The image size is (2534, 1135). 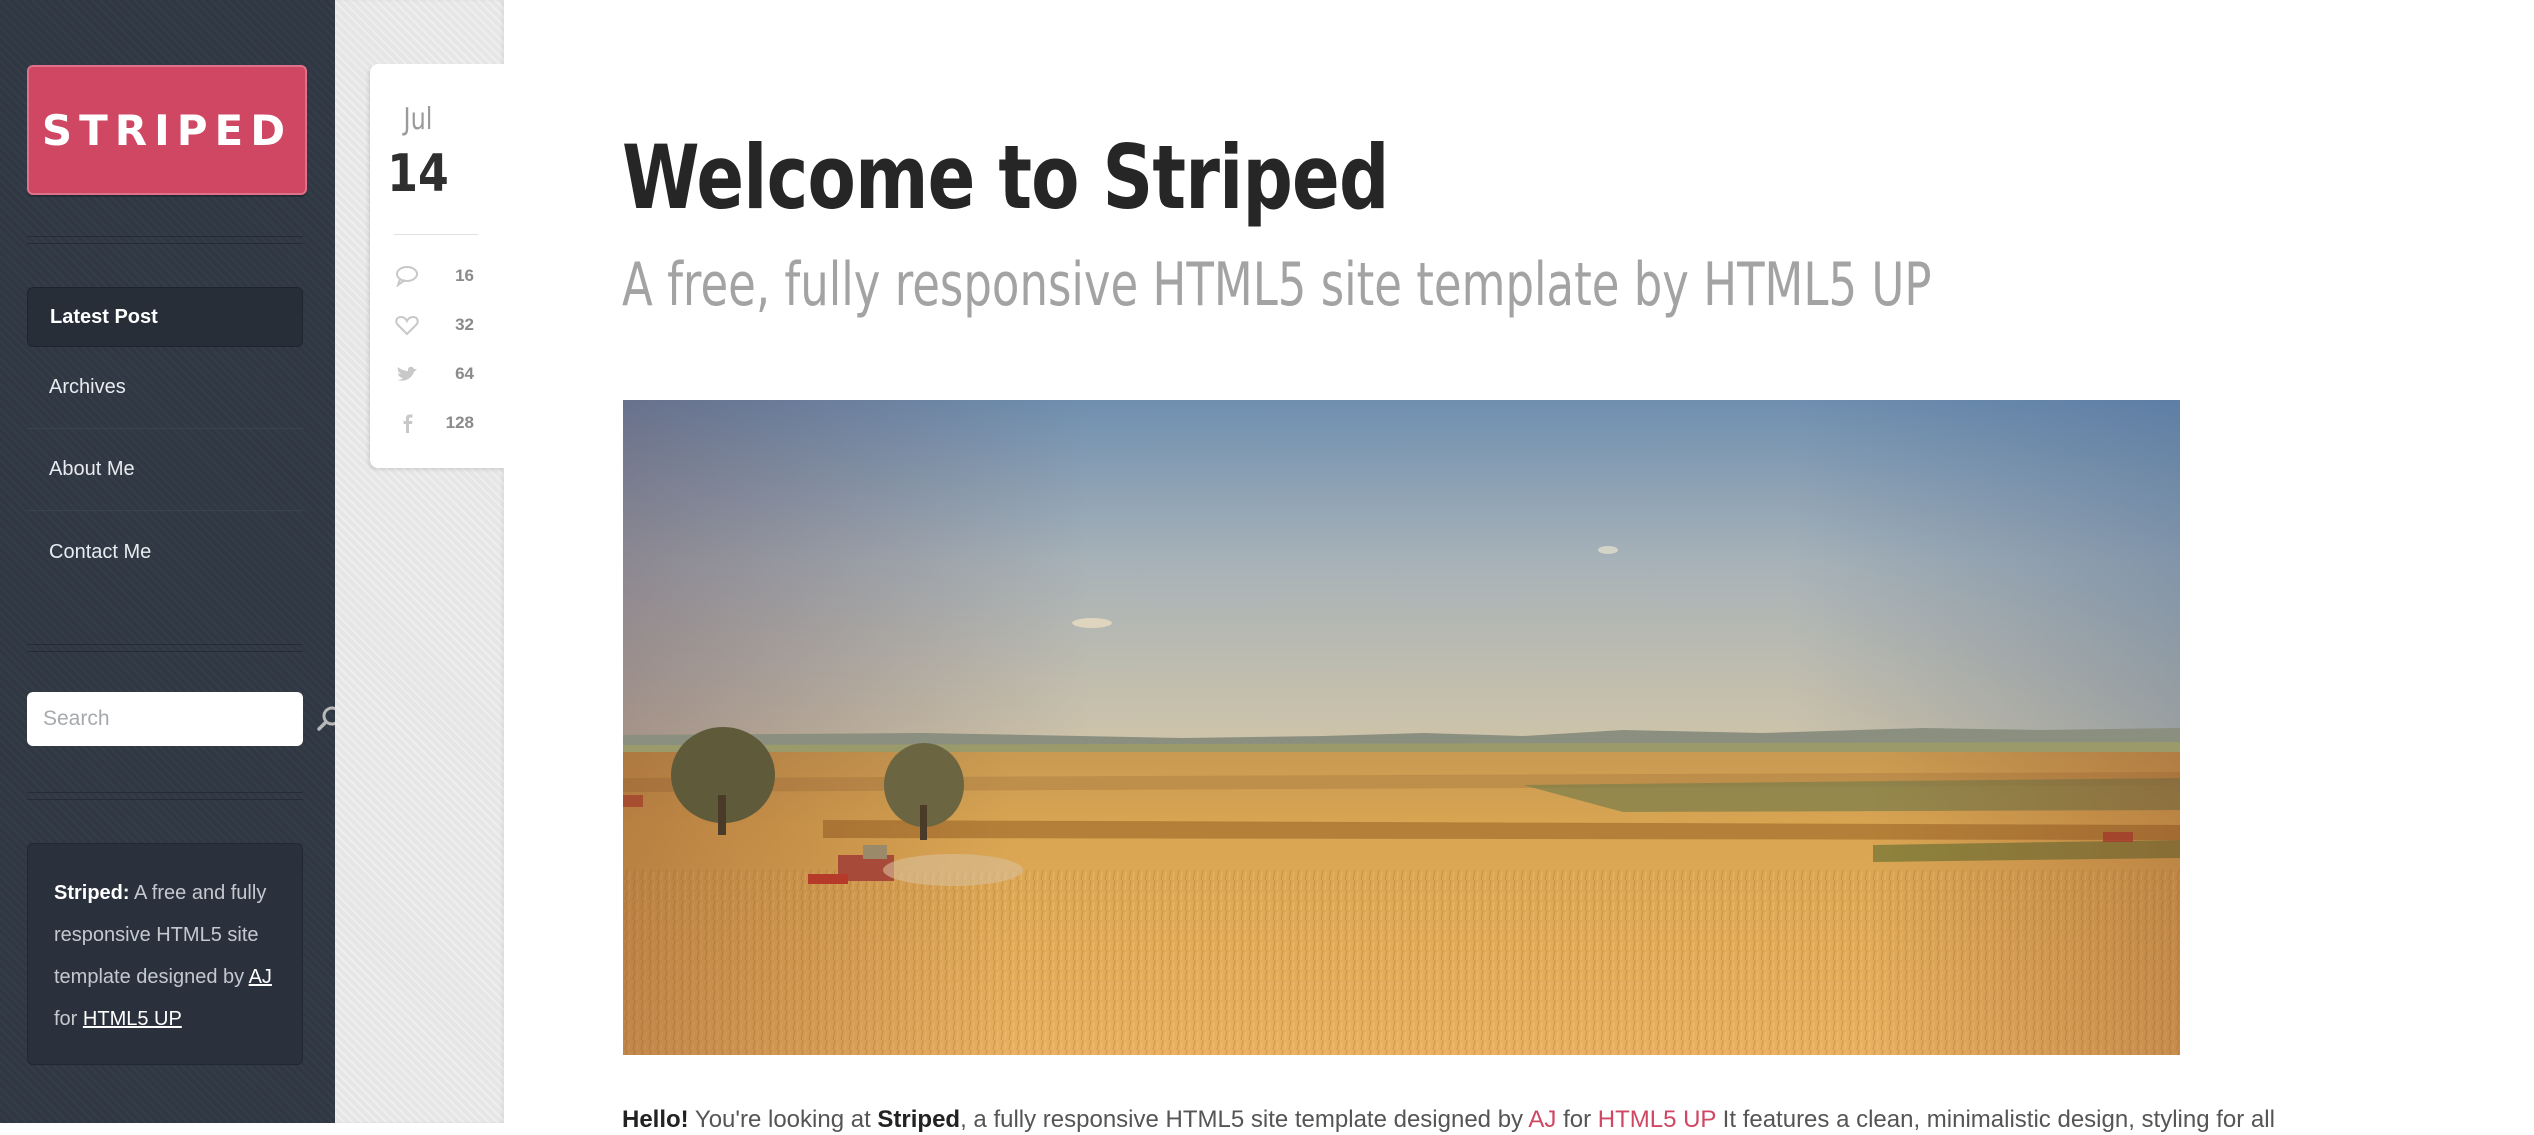 I want to click on tweets-stat: 64, so click(x=434, y=374).